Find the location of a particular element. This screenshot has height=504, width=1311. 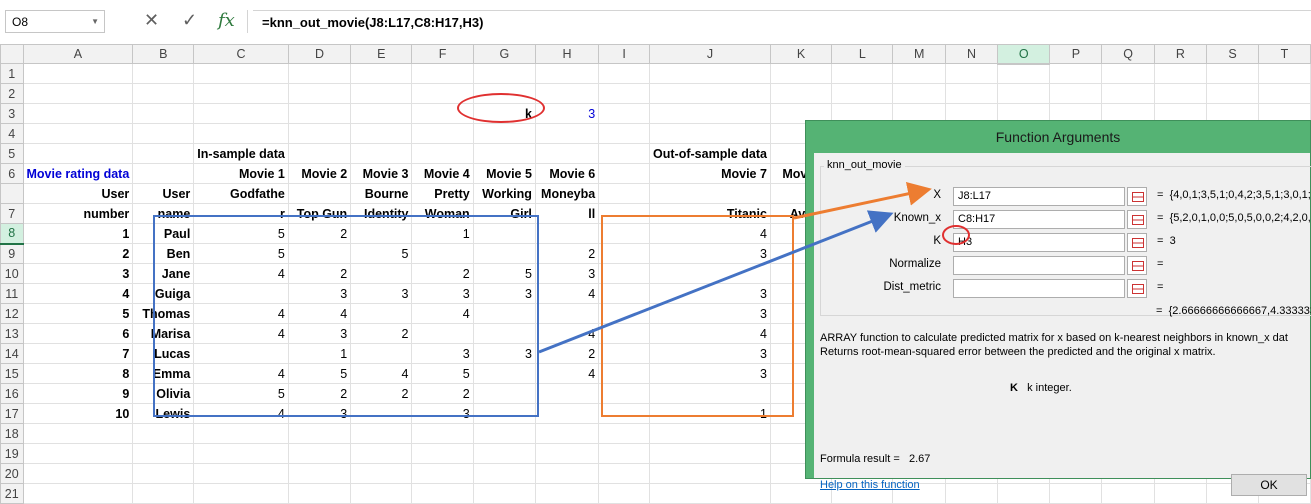

column-header-s: S is located at coordinates (1232, 54).